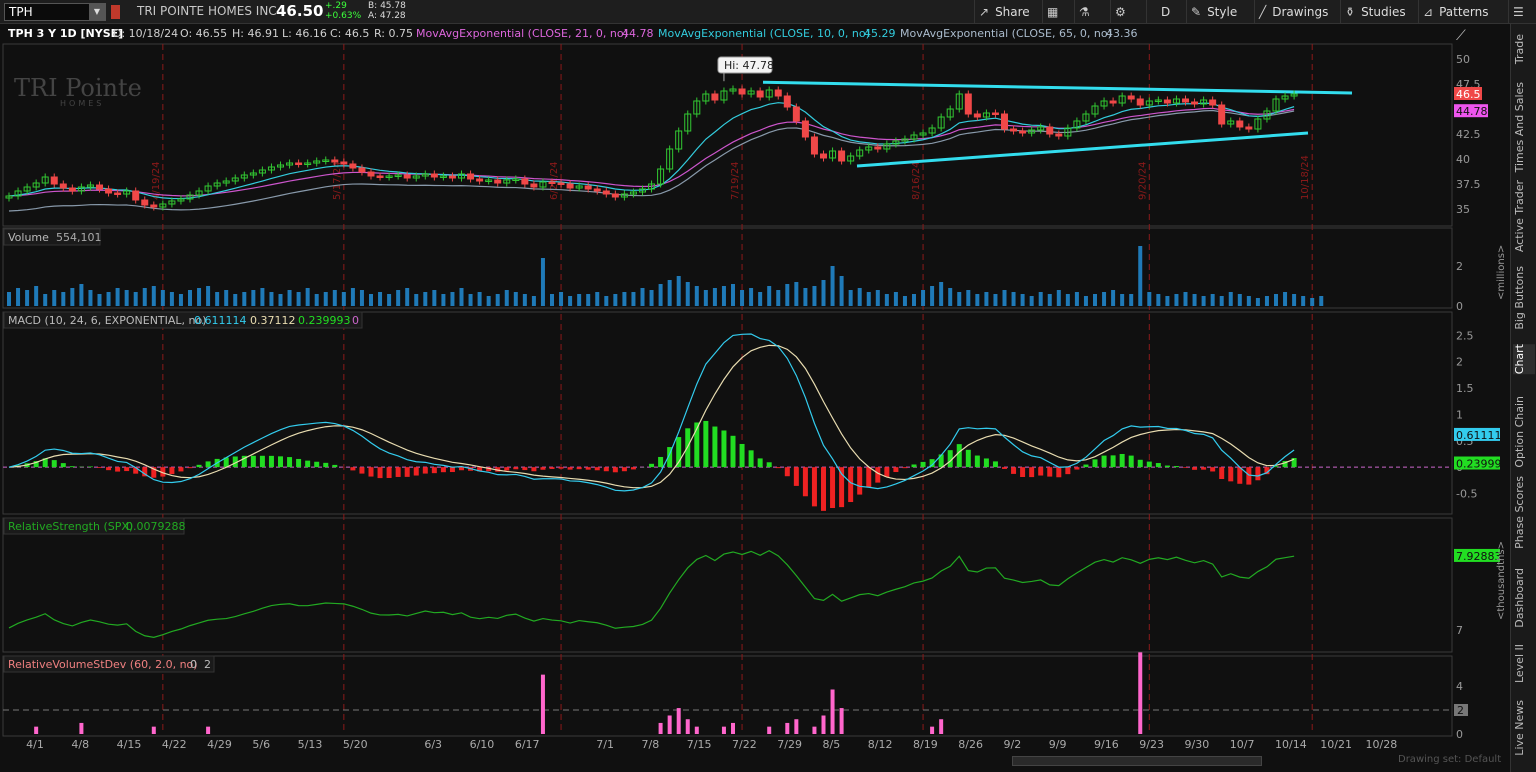 The height and width of the screenshot is (772, 1536). What do you see at coordinates (219, 744) in the screenshot?
I see `x-tick-label: 4/29` at bounding box center [219, 744].